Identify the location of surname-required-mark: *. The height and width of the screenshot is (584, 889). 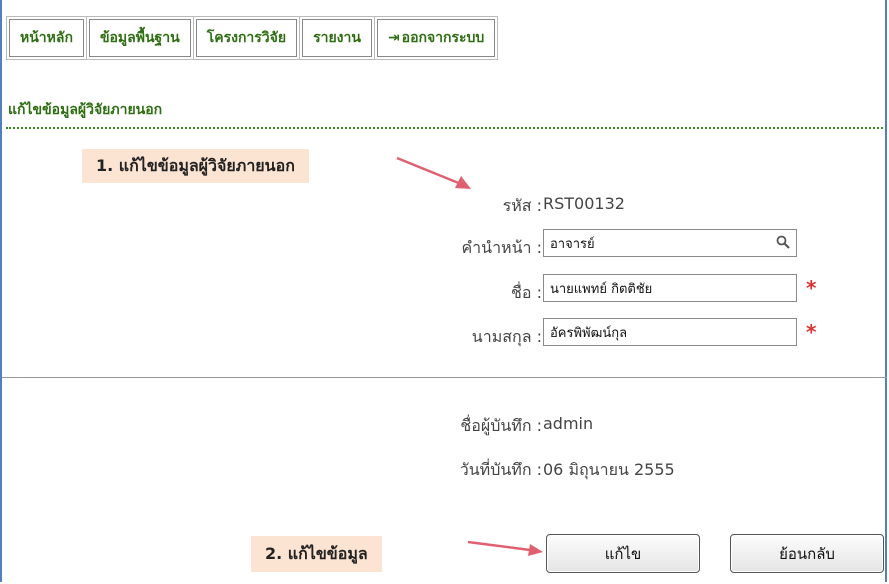
(811, 332).